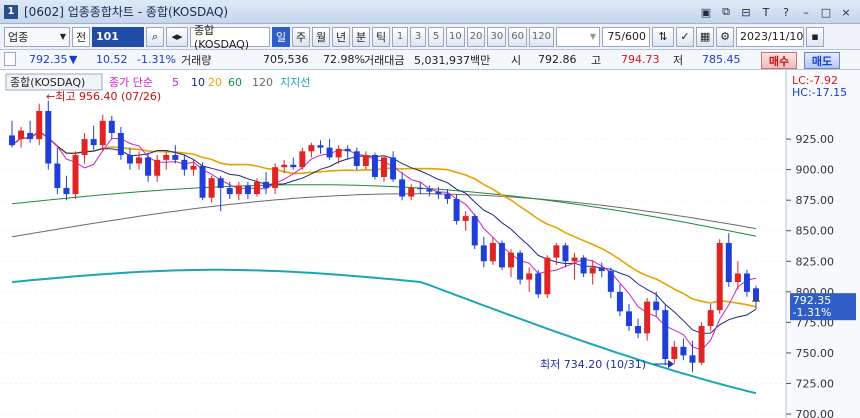  Describe the element at coordinates (281, 36) in the screenshot. I see `period-day-button: 일` at that location.